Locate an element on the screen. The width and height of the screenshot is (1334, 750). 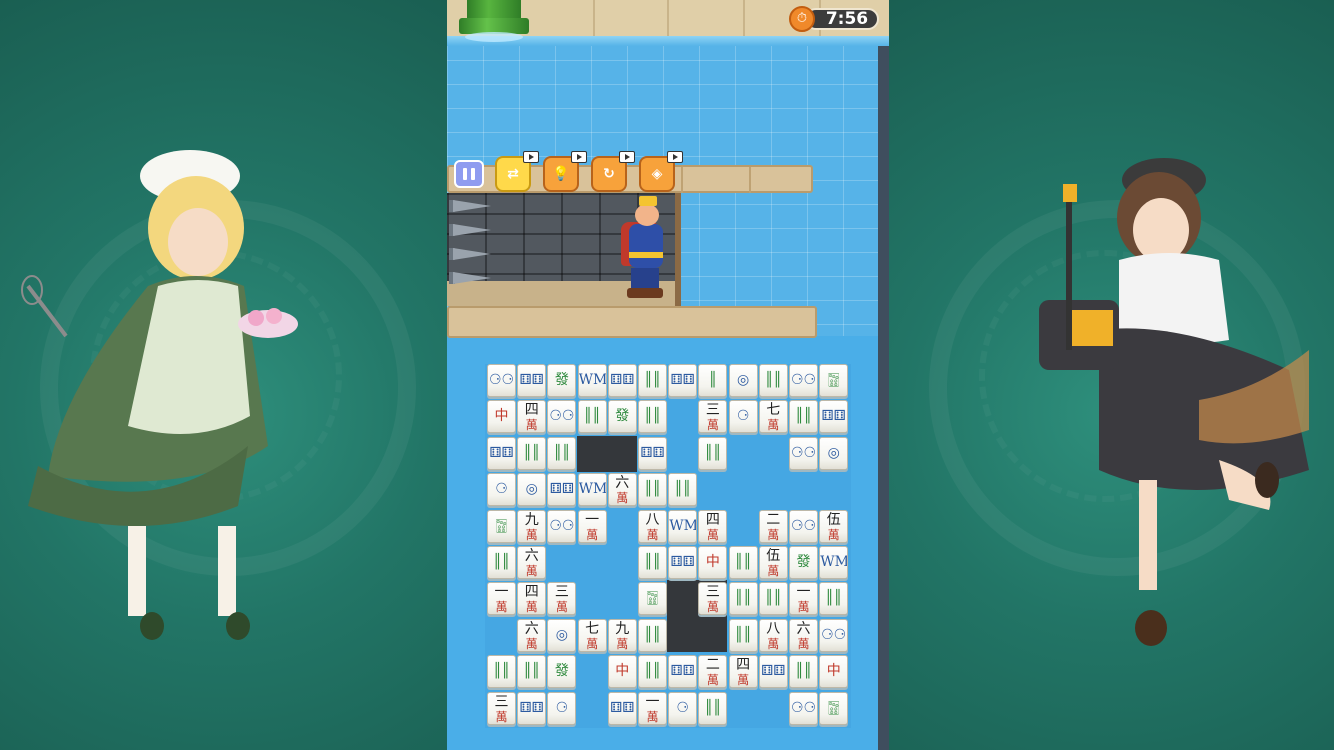
shuffle-tool-button: ⇄ is located at coordinates (517, 171).